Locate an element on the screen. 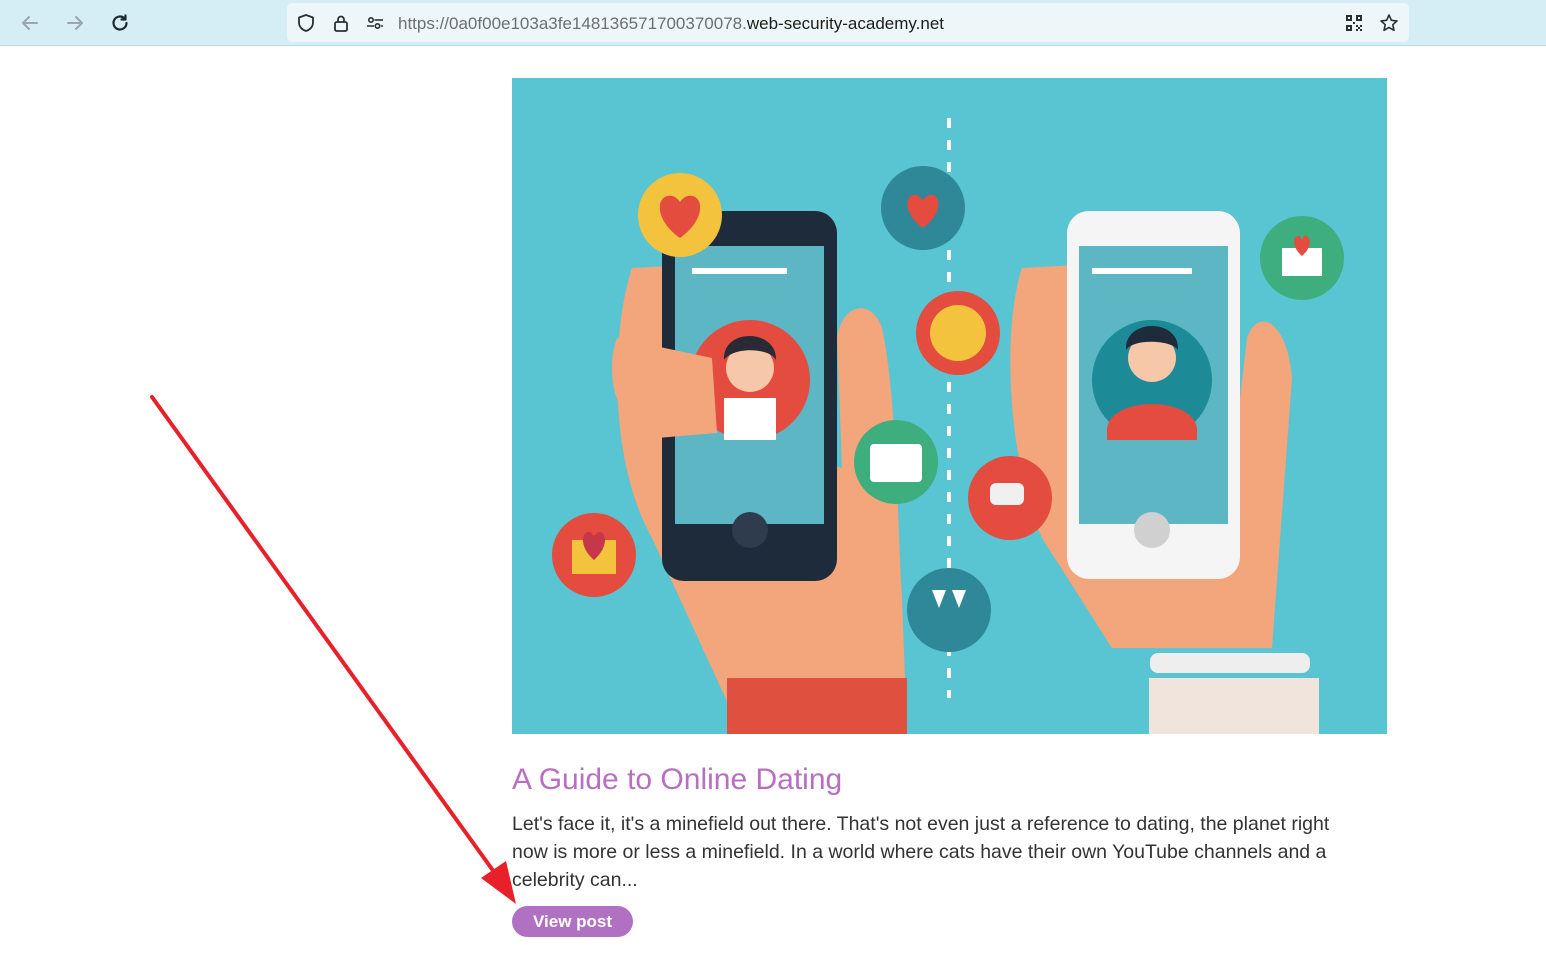 The width and height of the screenshot is (1546, 959). qr-code-icon is located at coordinates (1354, 23).